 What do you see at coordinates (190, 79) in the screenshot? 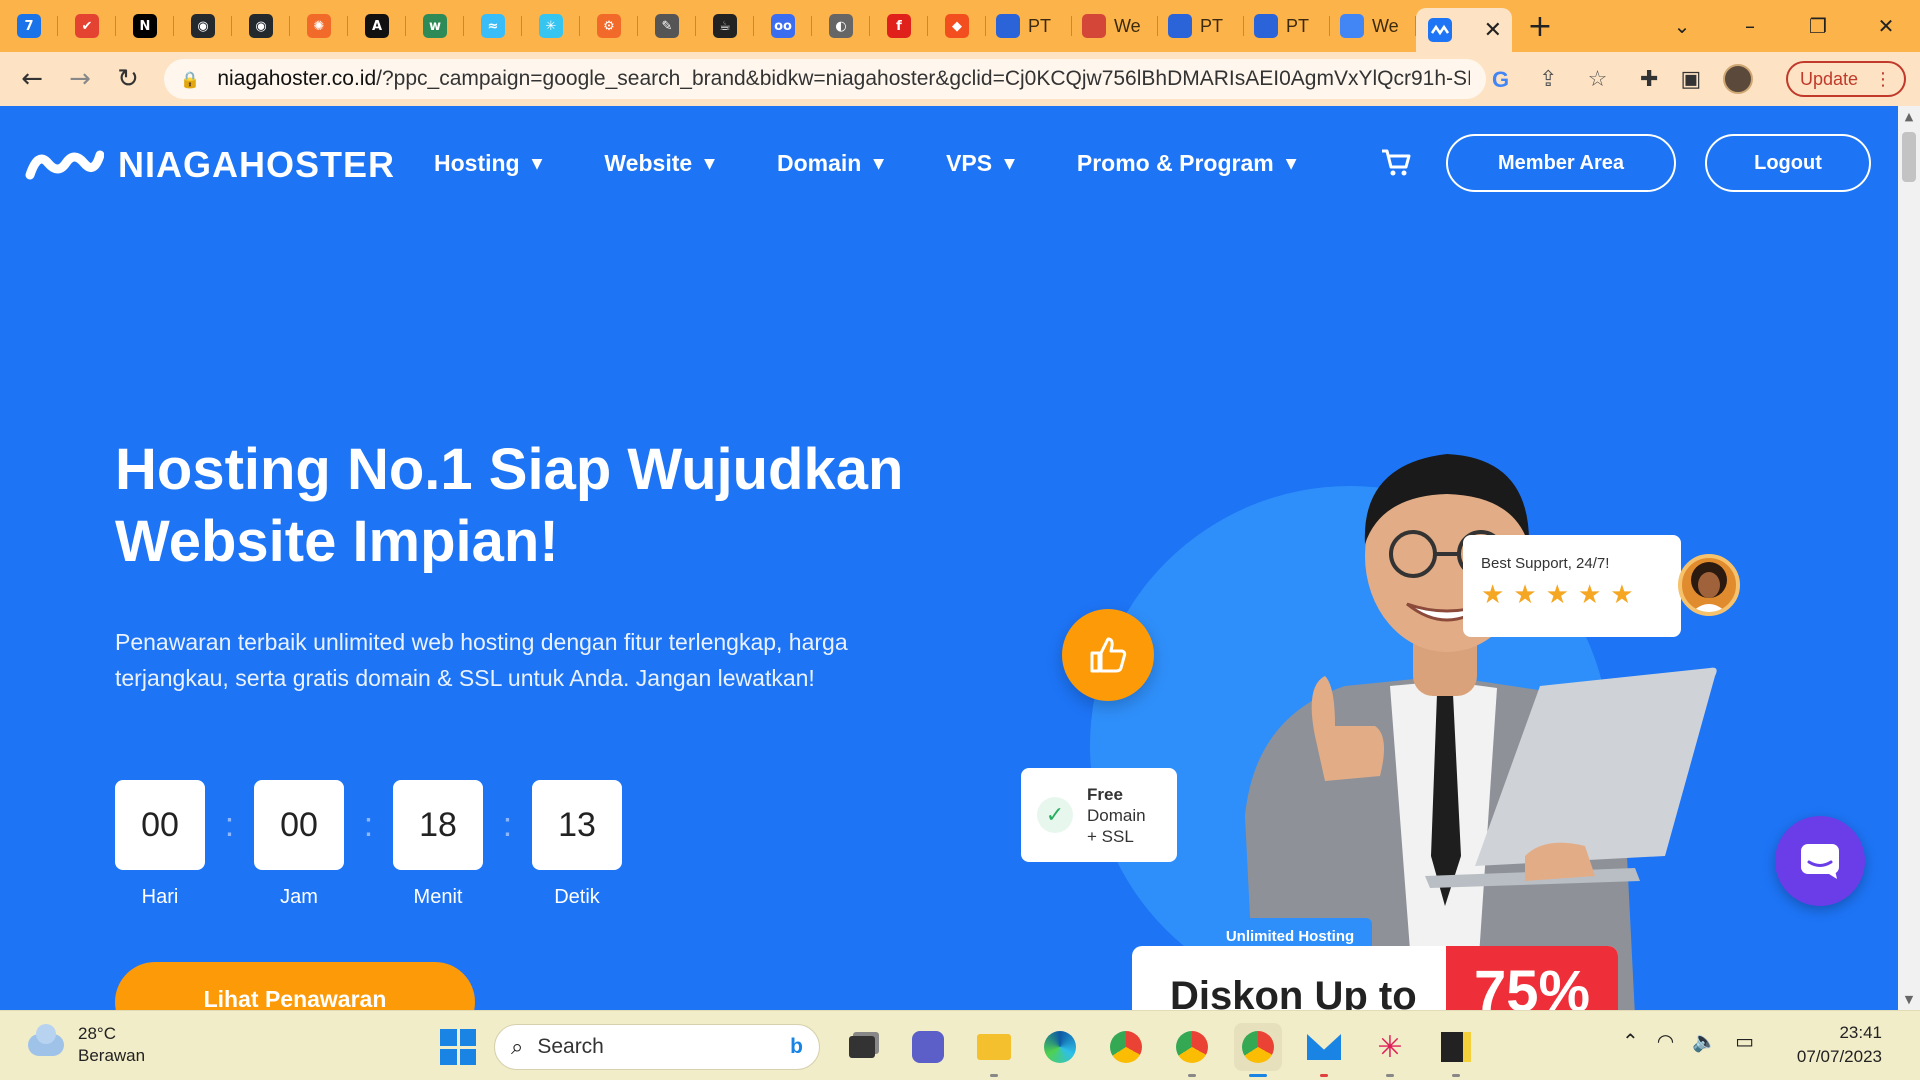
I see `lock-icon: 🔒` at bounding box center [190, 79].